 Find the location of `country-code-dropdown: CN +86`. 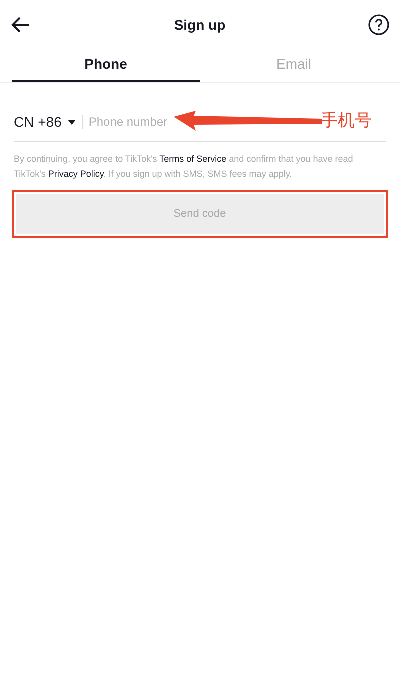

country-code-dropdown: CN +86 is located at coordinates (45, 122).